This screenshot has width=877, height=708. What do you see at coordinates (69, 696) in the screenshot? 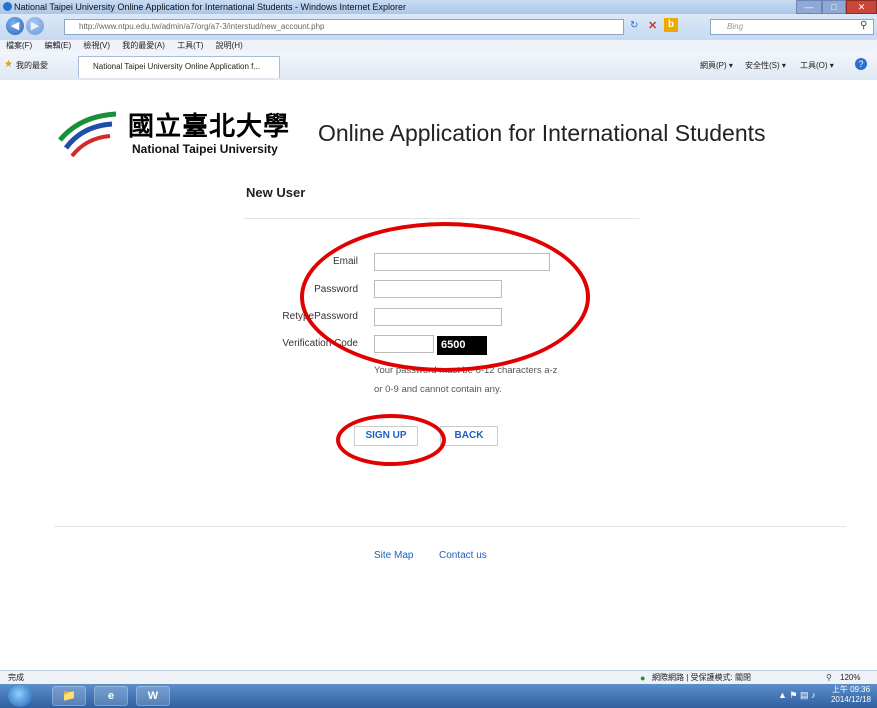
I see `file-explorer-icon: 📁` at bounding box center [69, 696].